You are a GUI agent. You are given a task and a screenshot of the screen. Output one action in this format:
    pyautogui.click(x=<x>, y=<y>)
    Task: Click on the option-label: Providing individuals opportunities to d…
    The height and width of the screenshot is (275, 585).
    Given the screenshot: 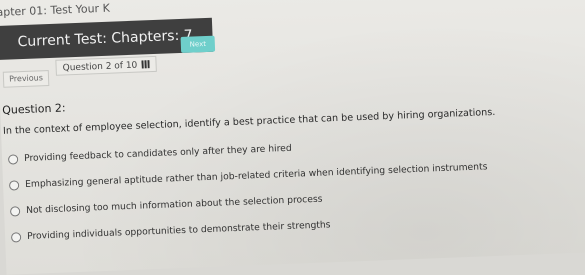 What is the action you would take?
    pyautogui.click(x=178, y=230)
    